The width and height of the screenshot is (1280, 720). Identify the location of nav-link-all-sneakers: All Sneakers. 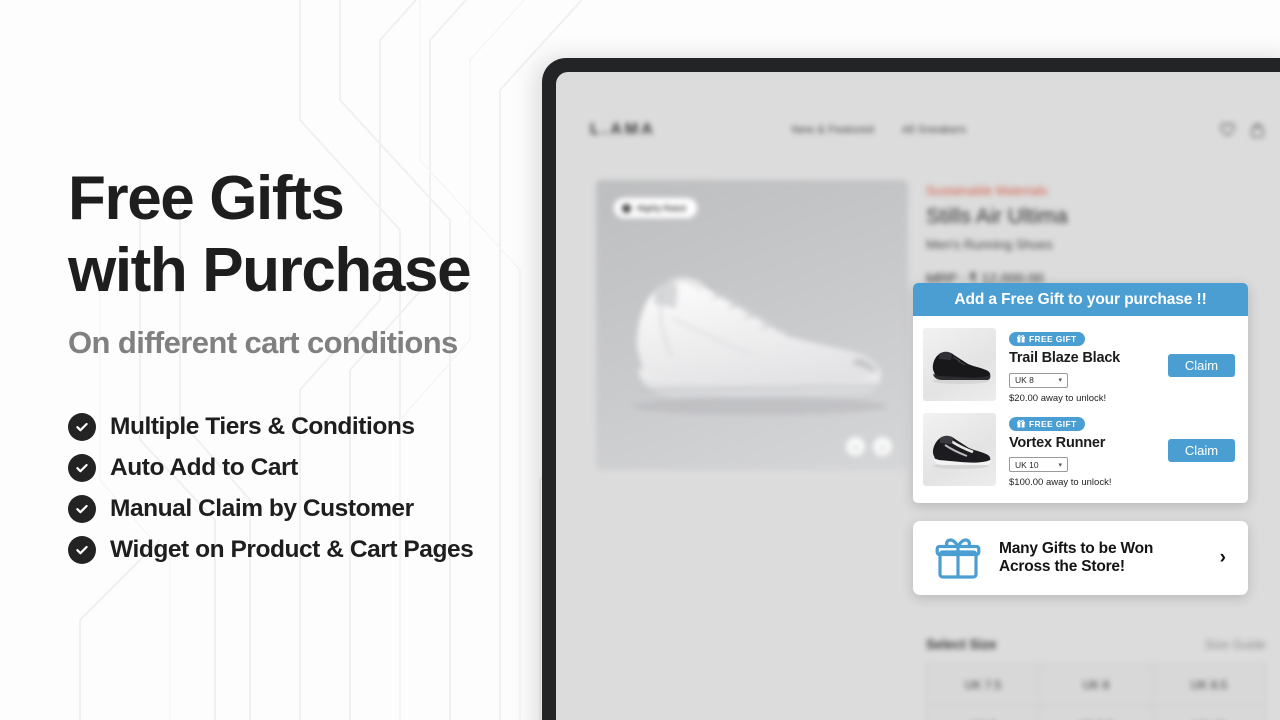
(934, 130).